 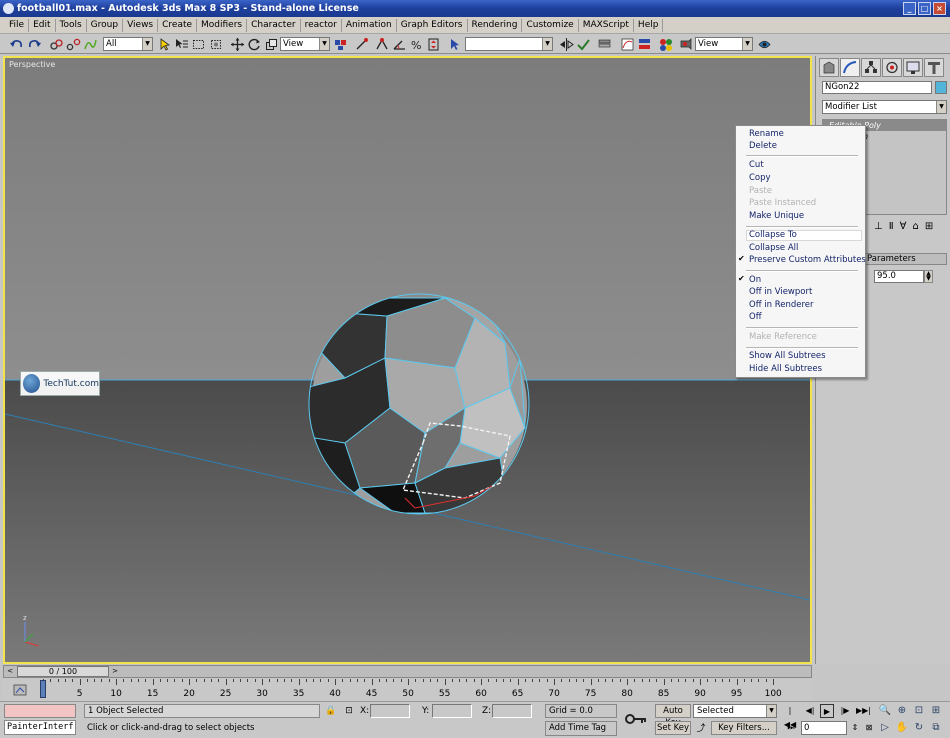 I want to click on arc-rotate-icon: ↻, so click(x=919, y=728).